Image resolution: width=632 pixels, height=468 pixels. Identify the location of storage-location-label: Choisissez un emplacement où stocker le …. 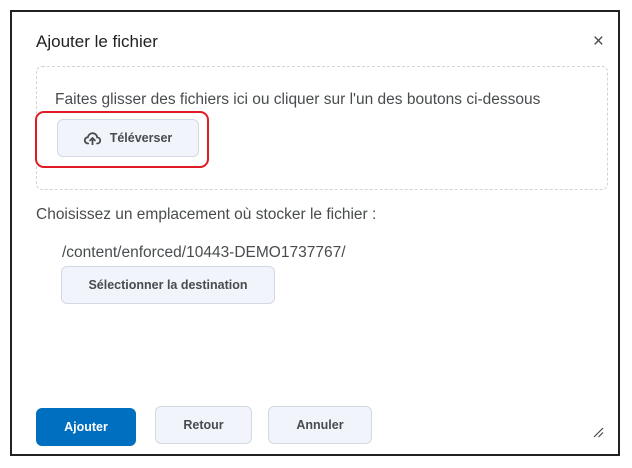
(206, 214).